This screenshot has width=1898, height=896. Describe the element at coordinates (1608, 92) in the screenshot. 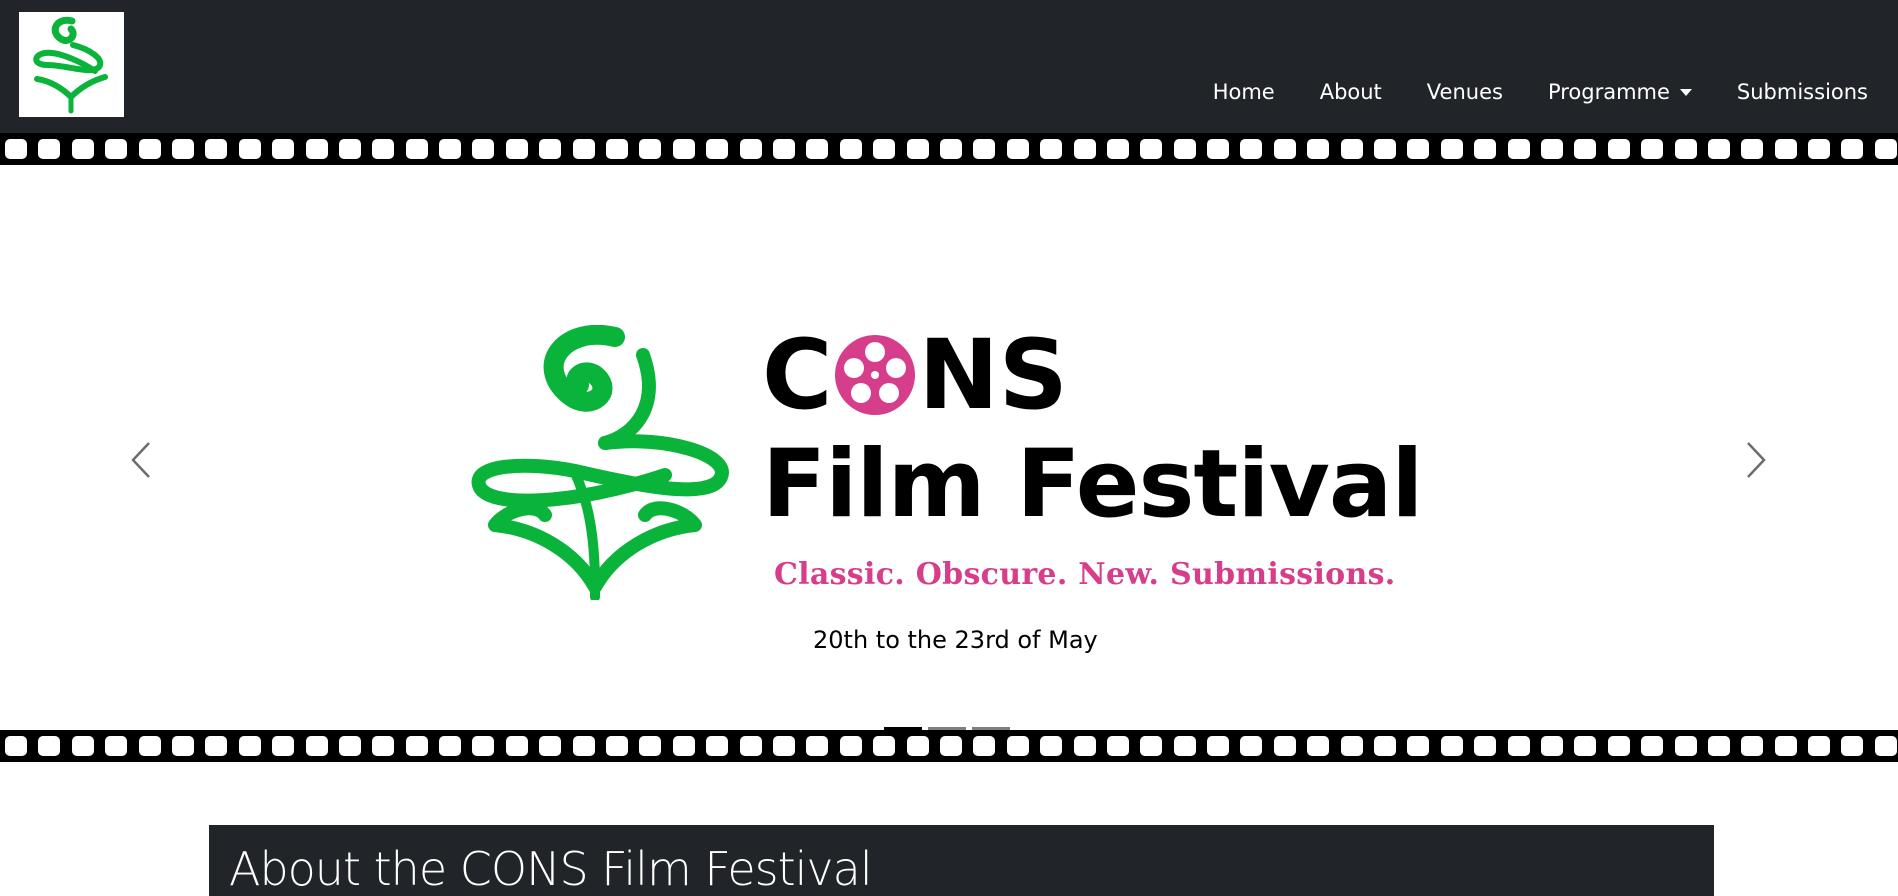

I see `nav-programme-label: Programme` at that location.